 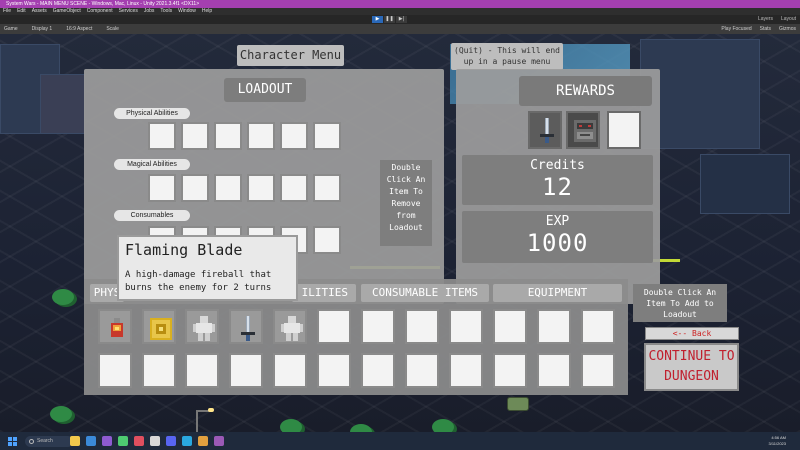 I want to click on menu-services: Services, so click(x=128, y=11).